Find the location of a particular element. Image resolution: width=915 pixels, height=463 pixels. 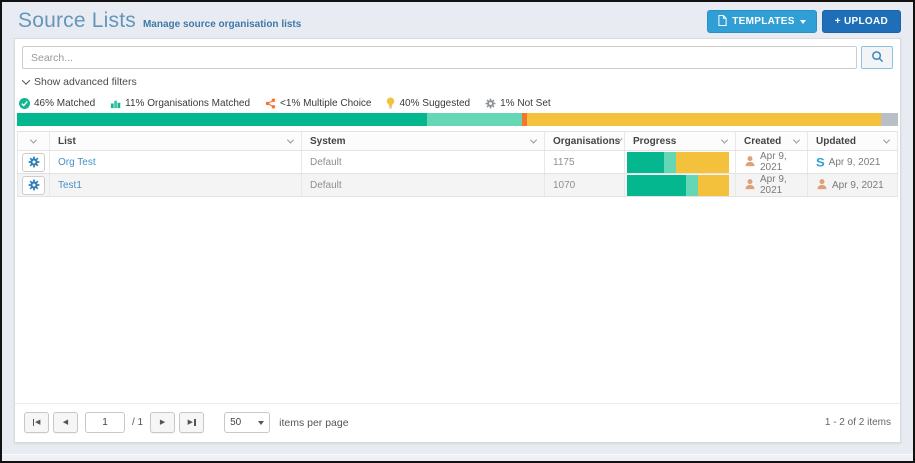

column-label: Organisations is located at coordinates (587, 141).